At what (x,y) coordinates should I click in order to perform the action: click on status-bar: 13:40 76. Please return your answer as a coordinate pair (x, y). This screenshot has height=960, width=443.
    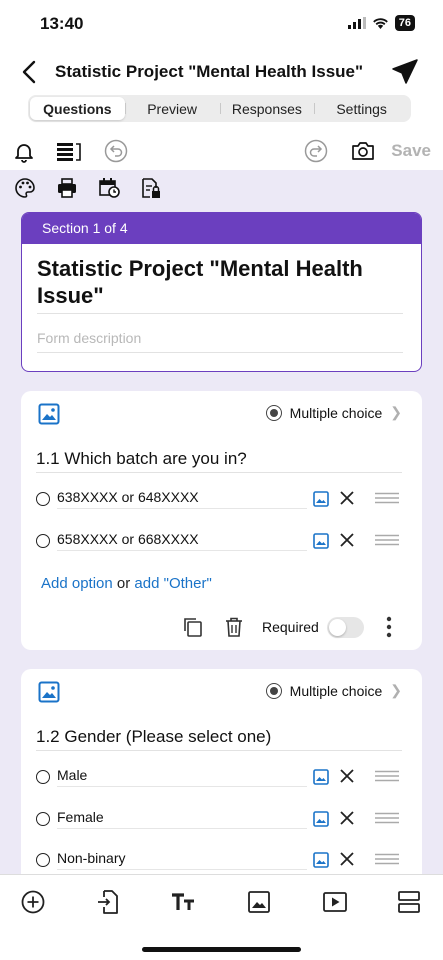
    Looking at the image, I should click on (221, 25).